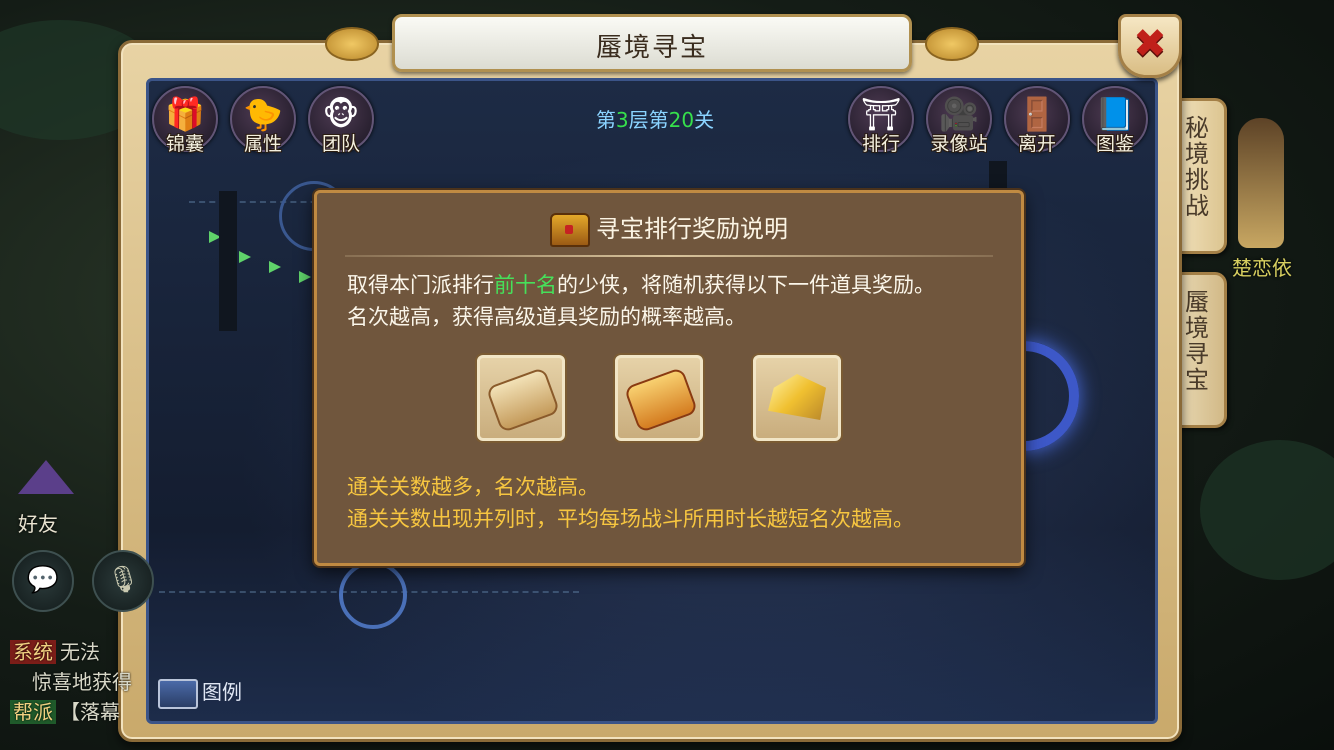  I want to click on wizard-hat-icon, so click(46, 477).